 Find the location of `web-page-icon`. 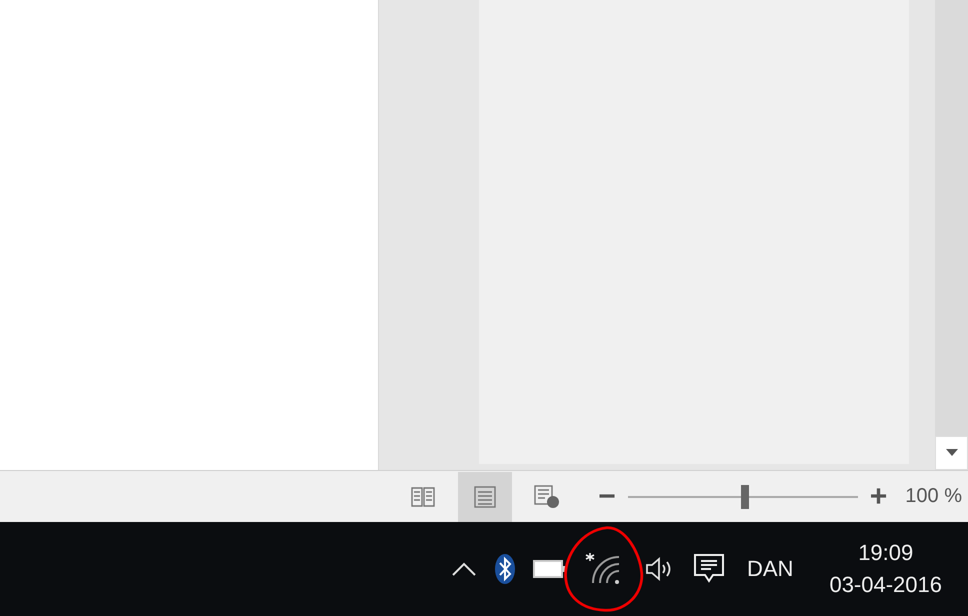

web-page-icon is located at coordinates (547, 496).